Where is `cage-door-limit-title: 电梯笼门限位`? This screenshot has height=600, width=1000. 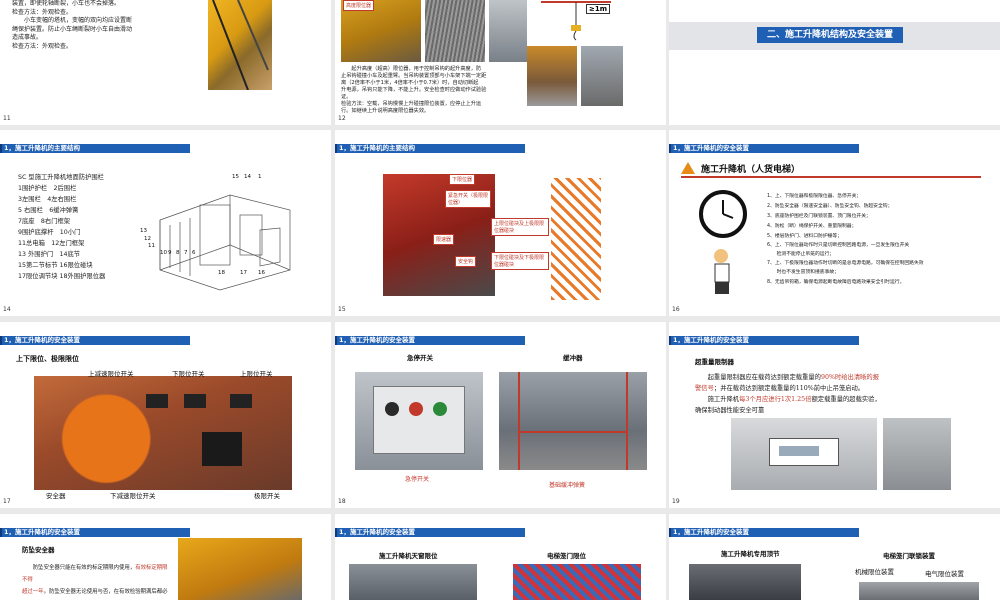
cage-door-limit-title: 电梯笼门限位 is located at coordinates (566, 556).